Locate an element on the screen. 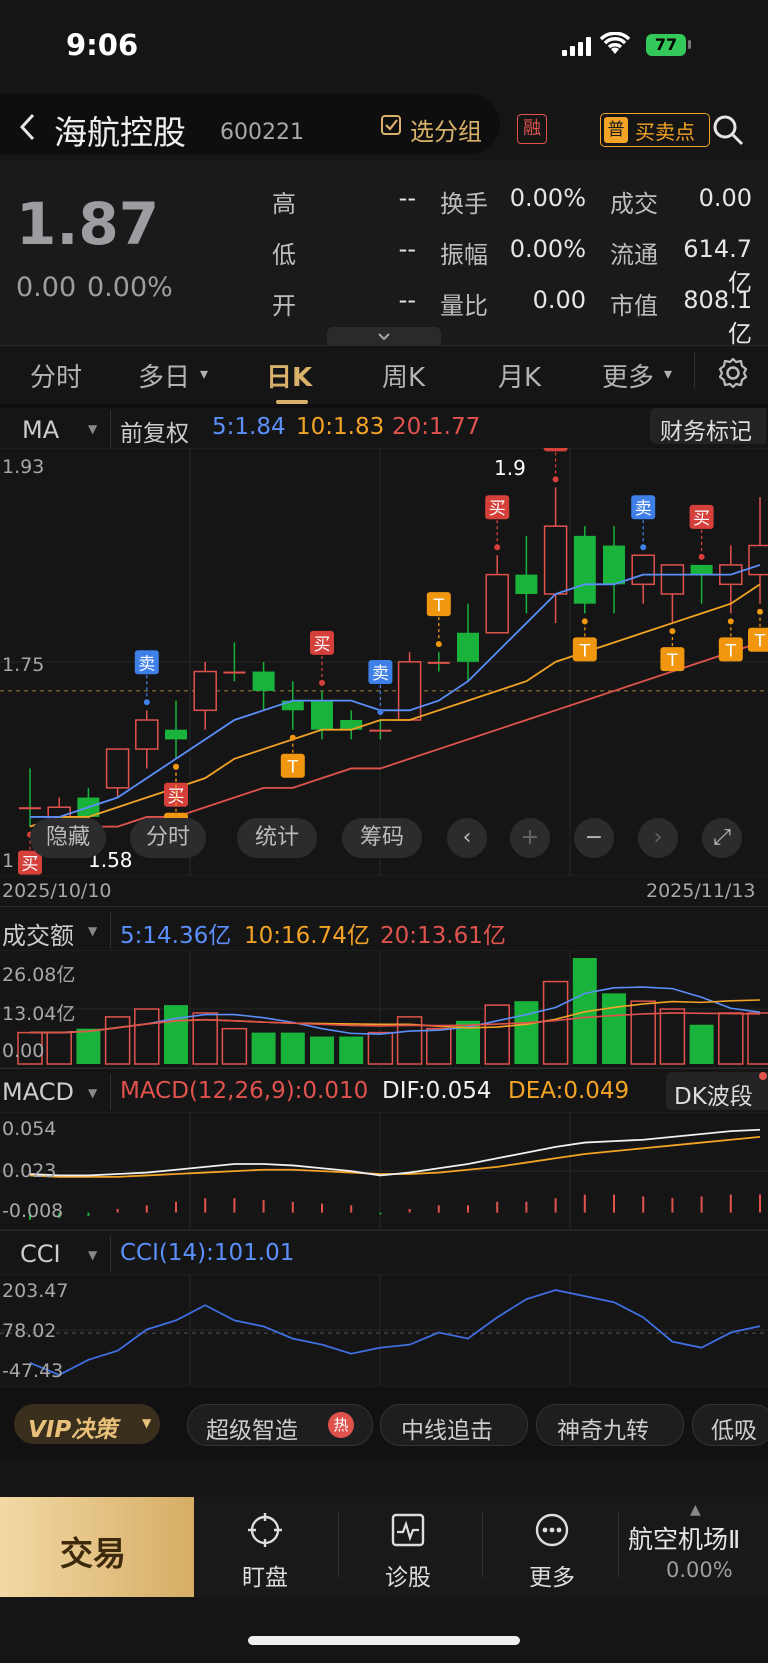 Image resolution: width=768 pixels, height=1663 pixels. cci-selector: CCI ▼ is located at coordinates (55, 1254).